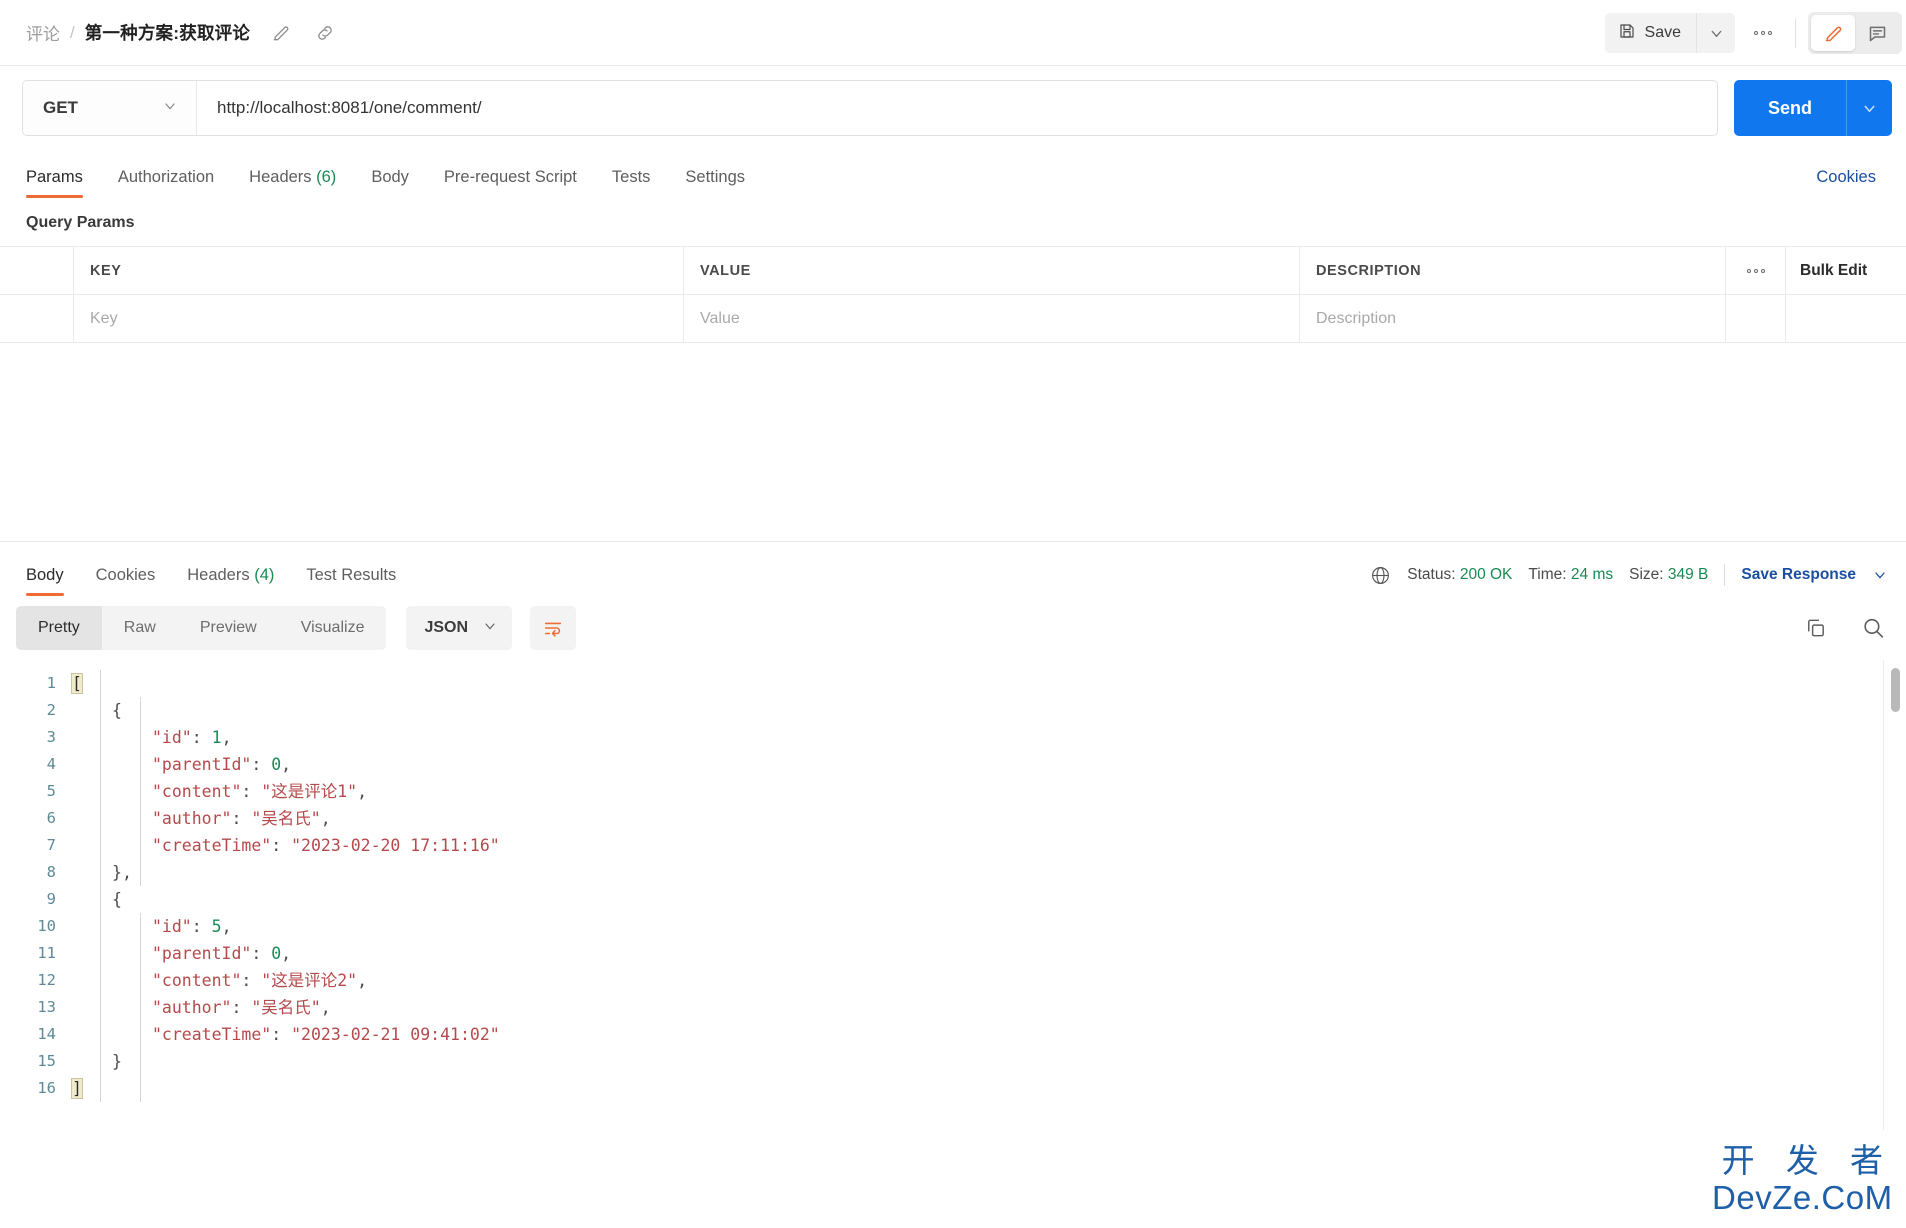  I want to click on tab-label: Pre-request Script, so click(510, 177).